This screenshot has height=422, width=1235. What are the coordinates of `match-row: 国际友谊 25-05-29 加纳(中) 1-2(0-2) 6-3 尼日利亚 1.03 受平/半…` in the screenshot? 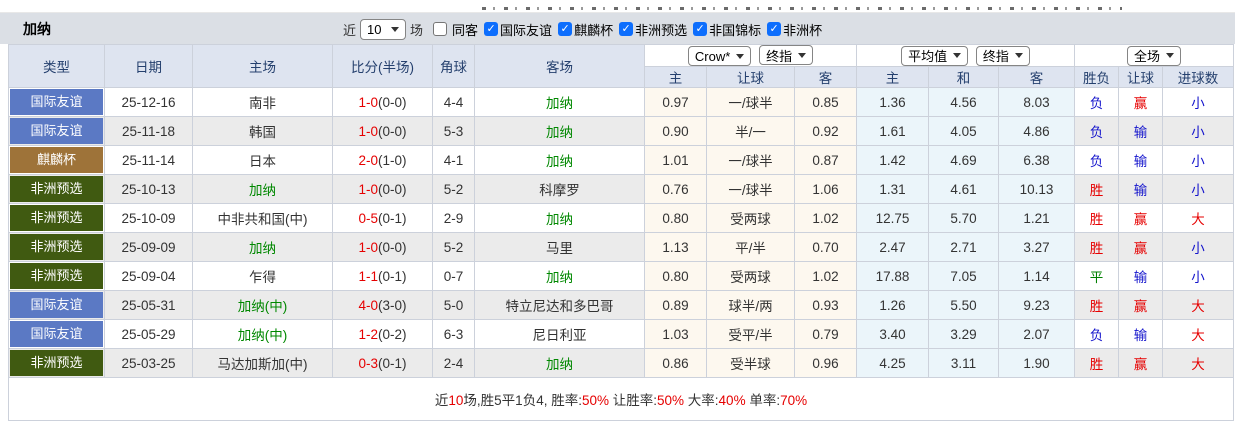 It's located at (621, 334).